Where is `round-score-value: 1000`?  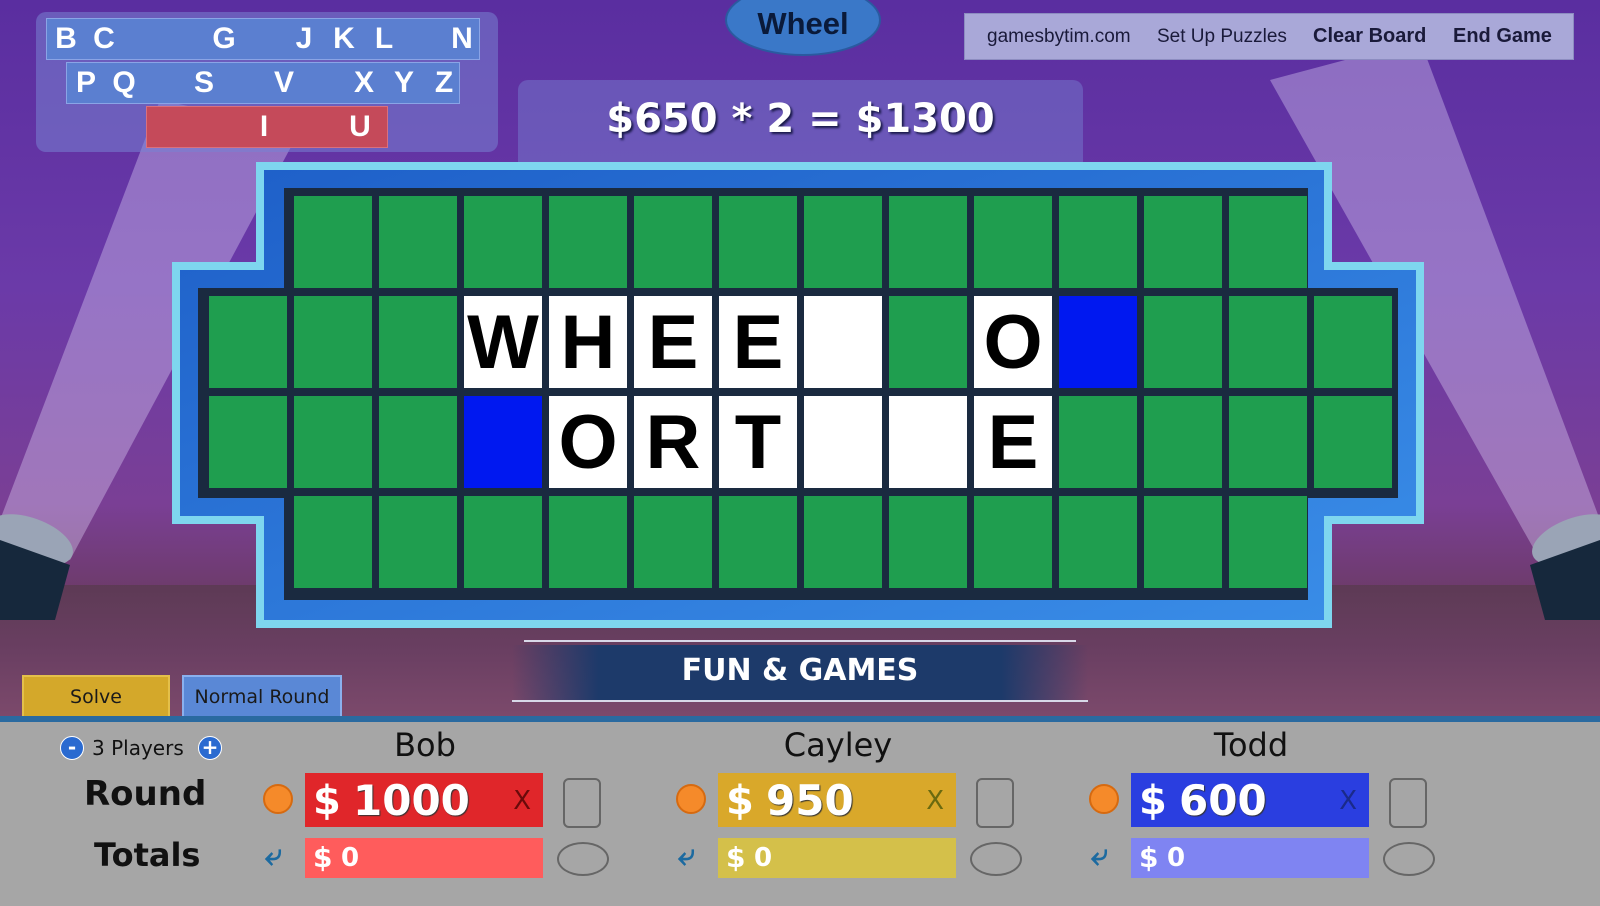 round-score-value: 1000 is located at coordinates (411, 800).